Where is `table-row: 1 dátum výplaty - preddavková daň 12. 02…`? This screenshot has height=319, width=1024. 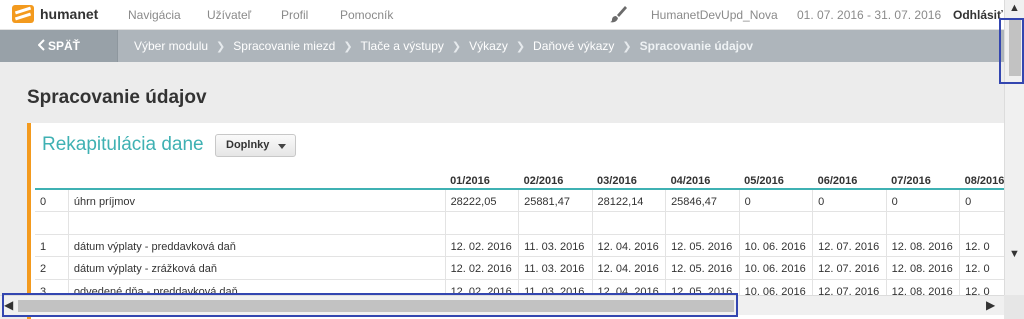
table-row: 1 dátum výplaty - preddavková daň 12. 02… is located at coordinates (520, 245).